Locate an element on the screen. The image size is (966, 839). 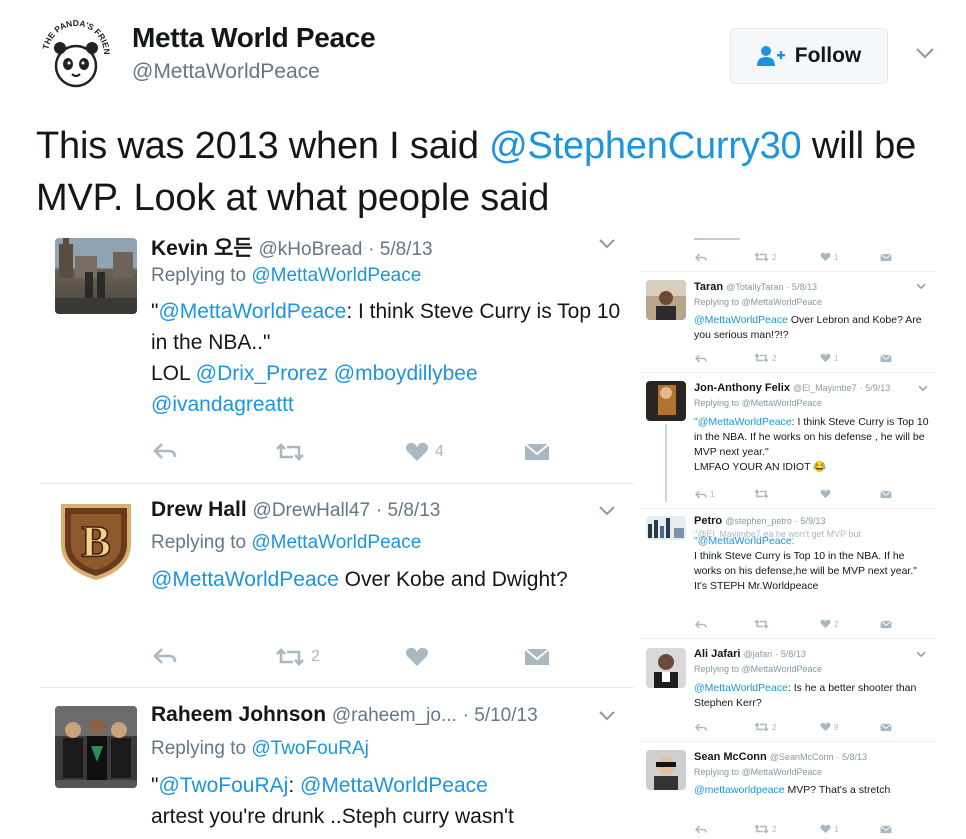
like-icon: 2 is located at coordinates (829, 624).